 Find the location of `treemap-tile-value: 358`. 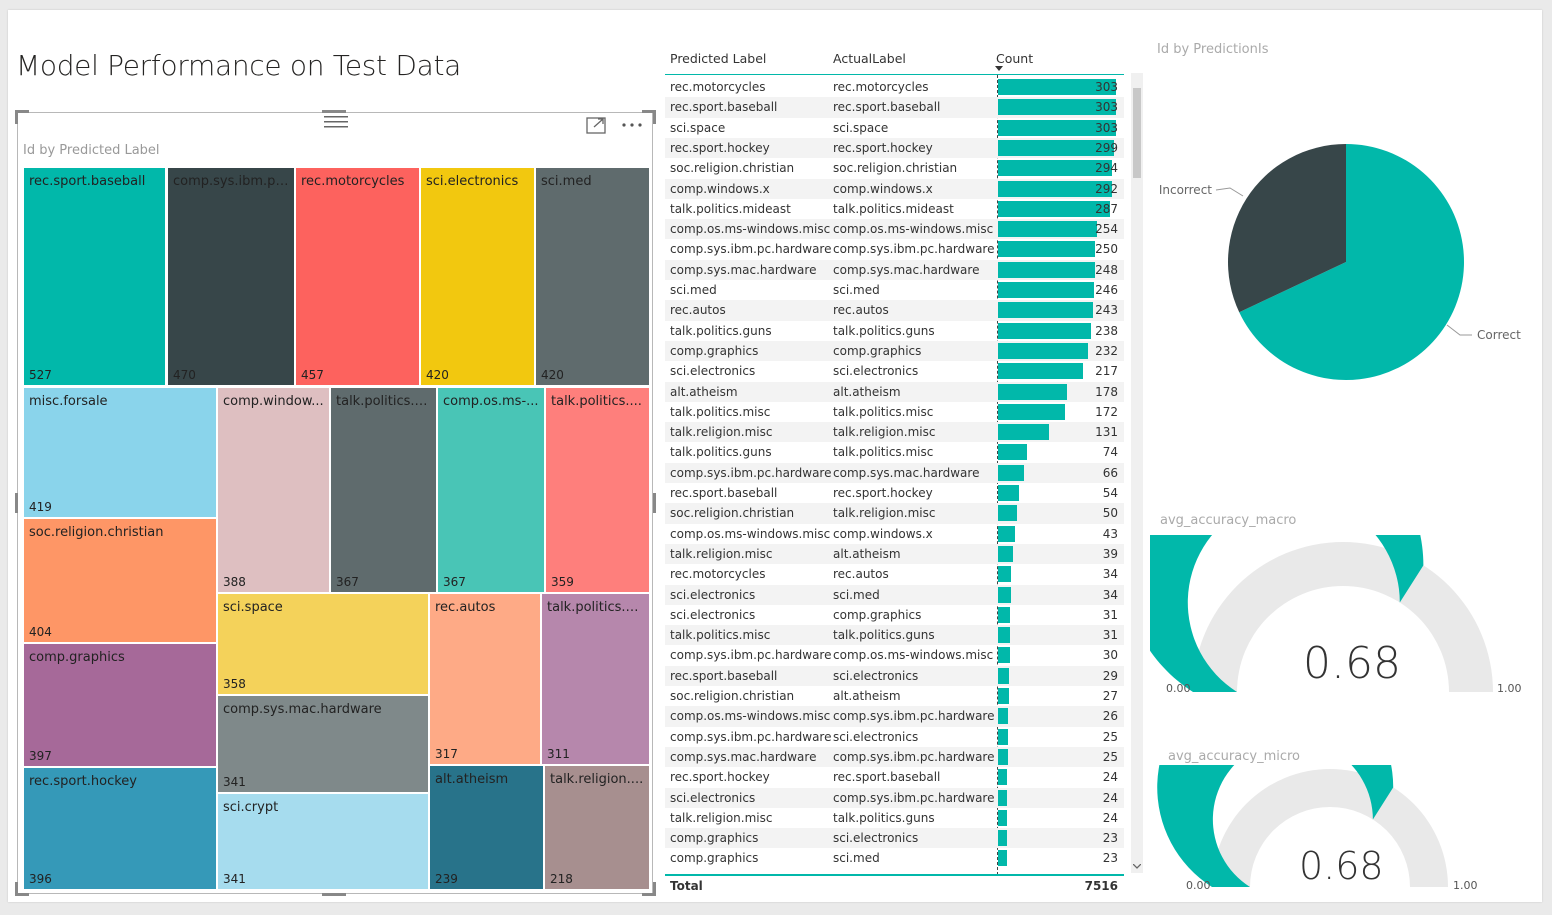

treemap-tile-value: 358 is located at coordinates (234, 684).